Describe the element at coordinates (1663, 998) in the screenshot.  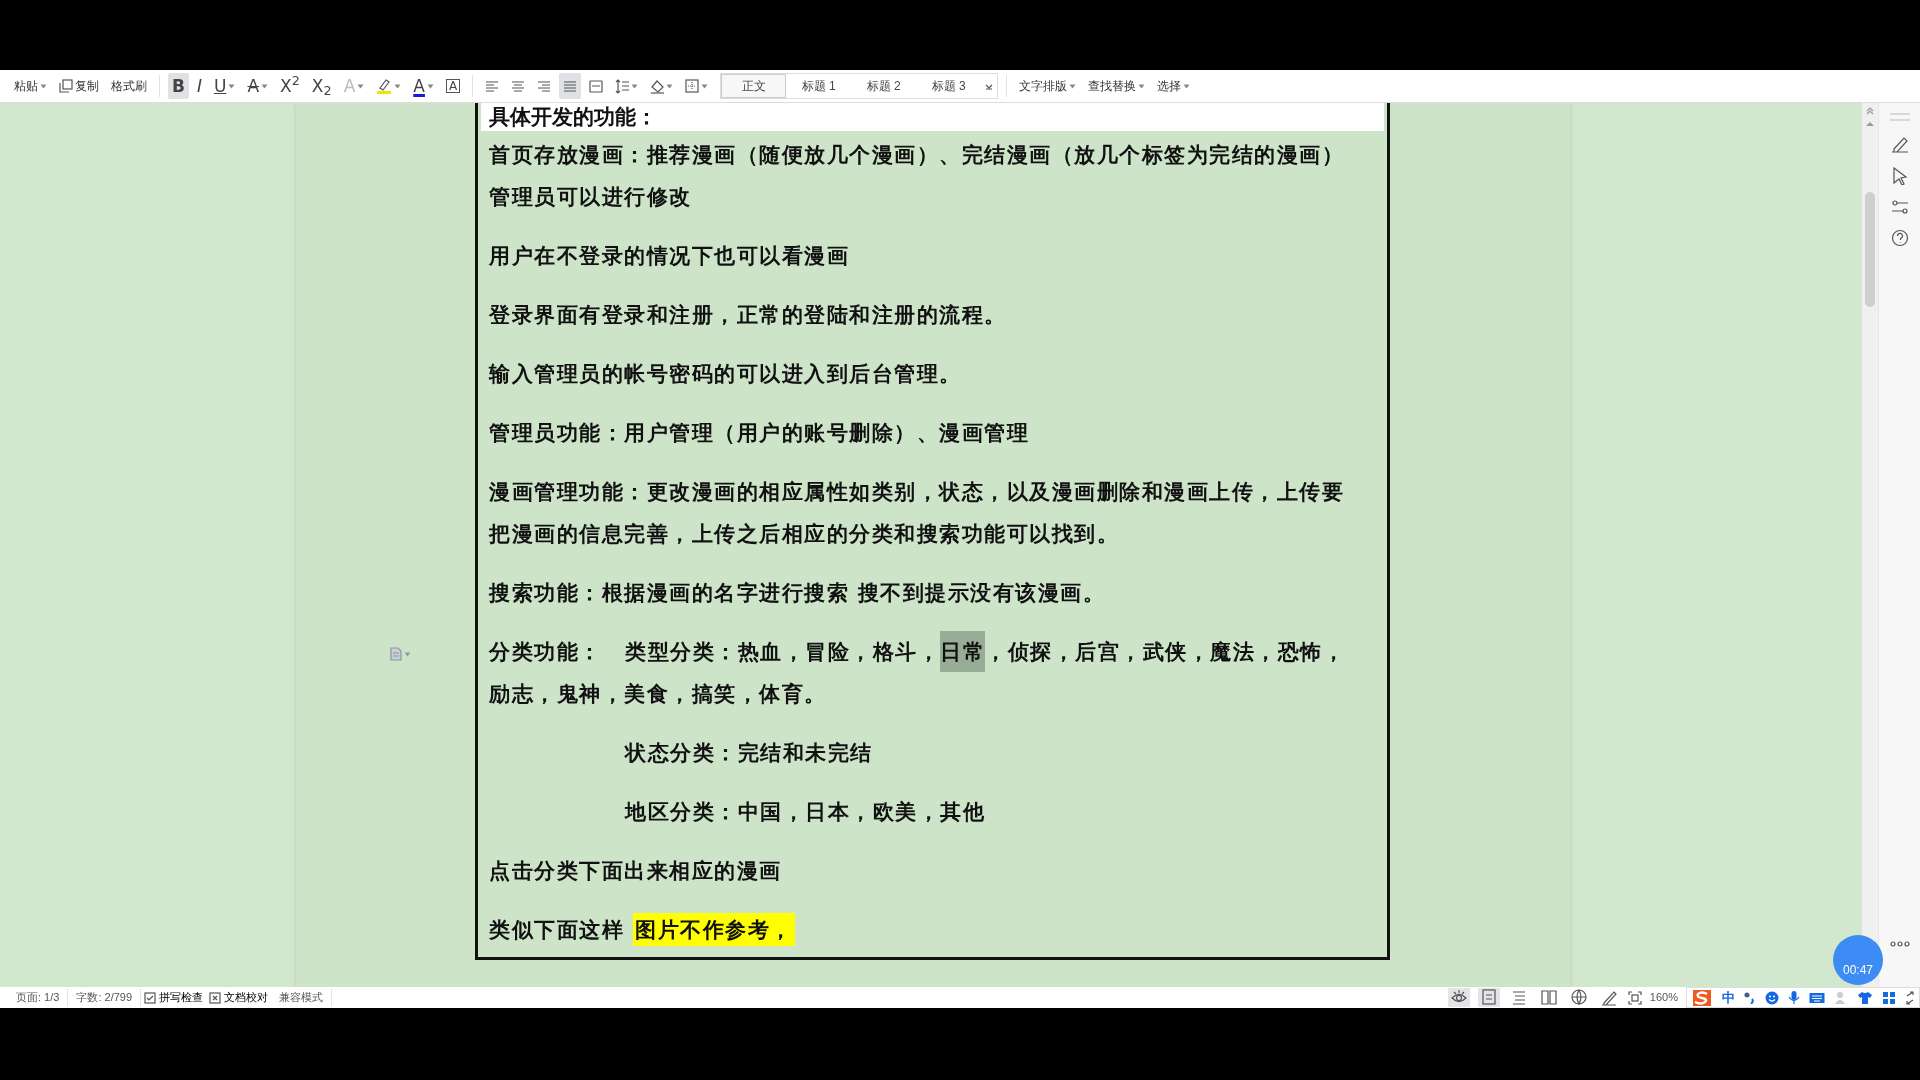
I see `zoom-level: 160%` at that location.